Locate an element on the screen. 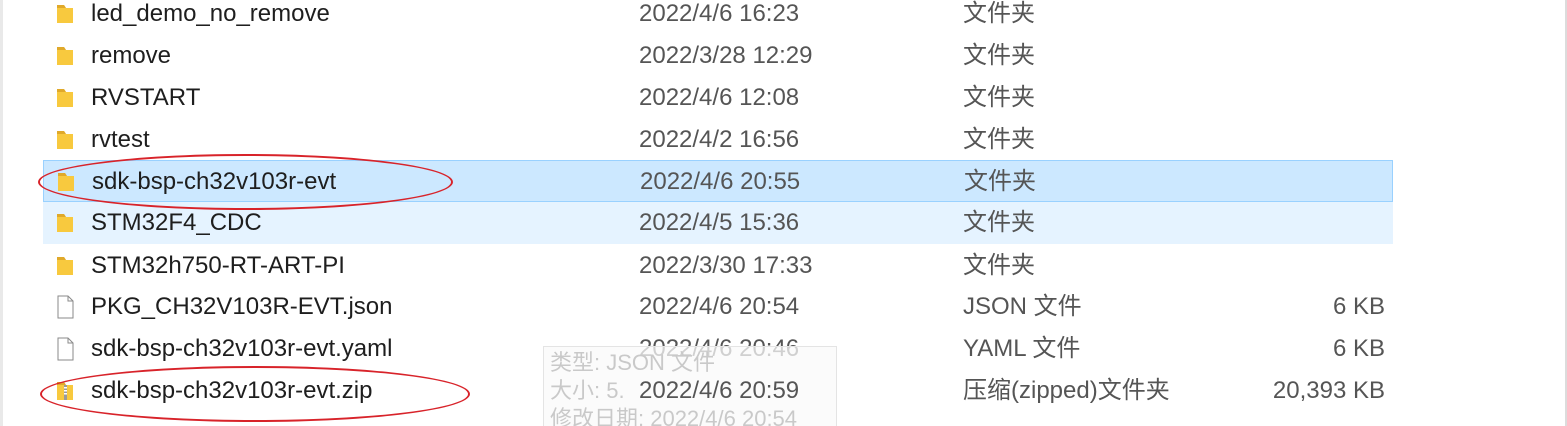 This screenshot has height=426, width=1567. file-row-led-demo-no-remove: led_demo_no_remove 2022/4/6 16:23 文件夹 is located at coordinates (718, 17).